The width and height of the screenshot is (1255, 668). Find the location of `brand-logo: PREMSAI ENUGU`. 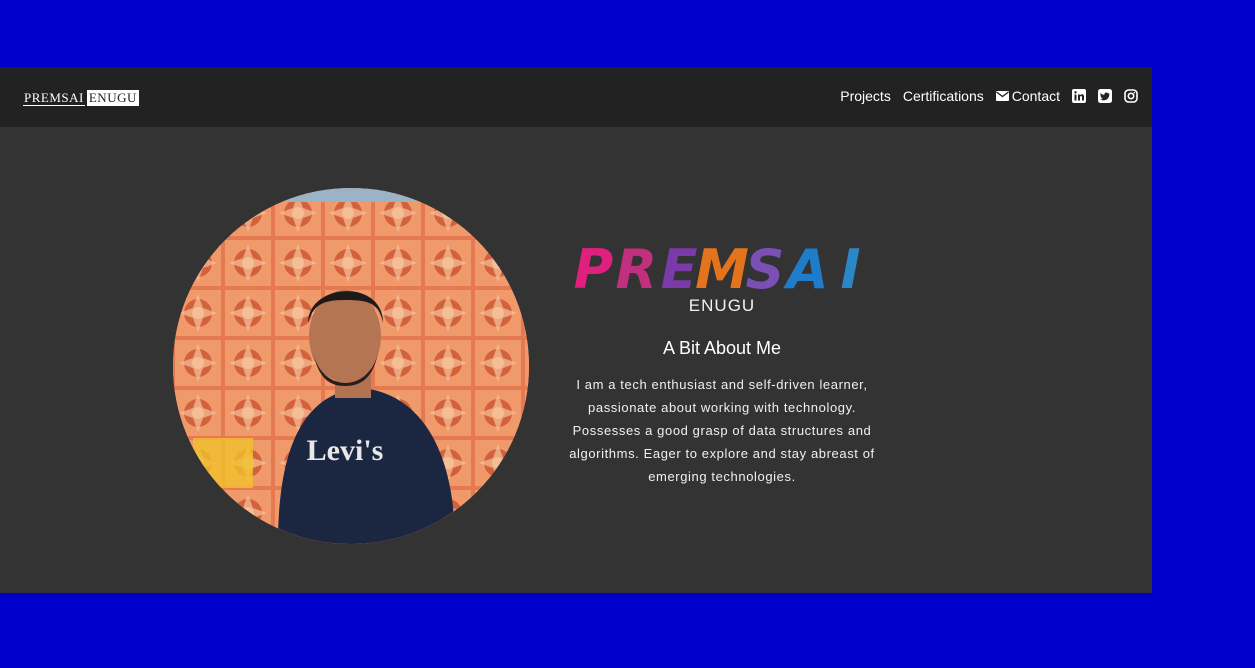

brand-logo: PREMSAI ENUGU is located at coordinates (81, 98).